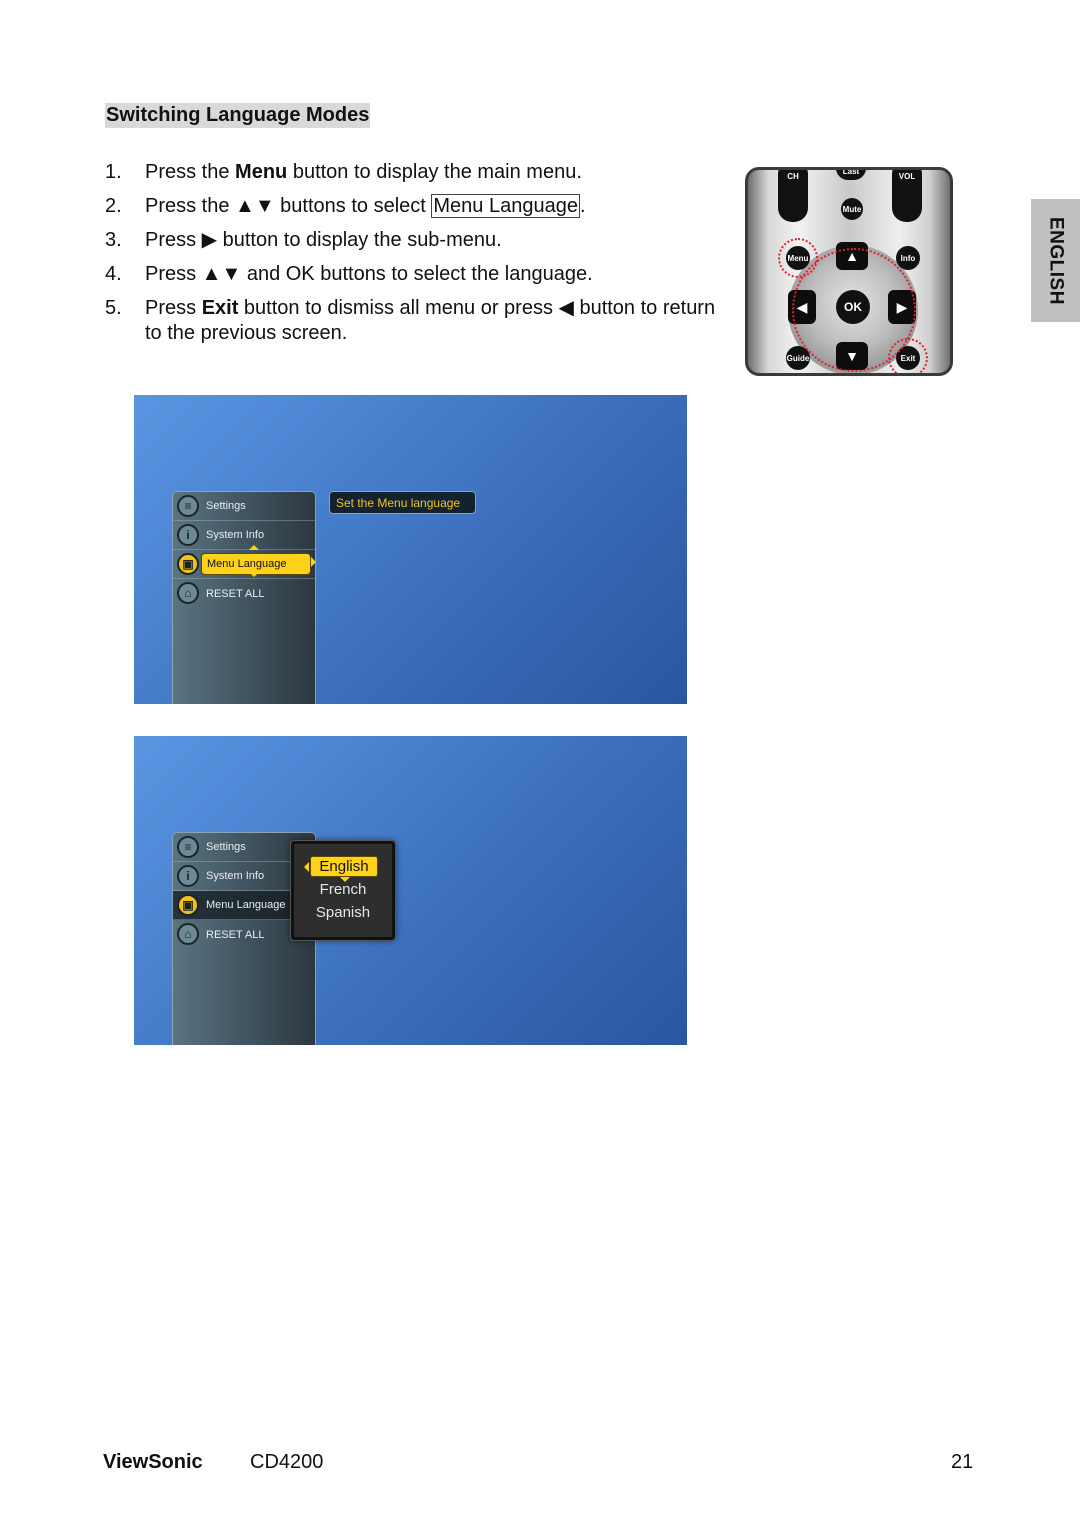  Describe the element at coordinates (582, 206) in the screenshot. I see `step-text: .` at that location.